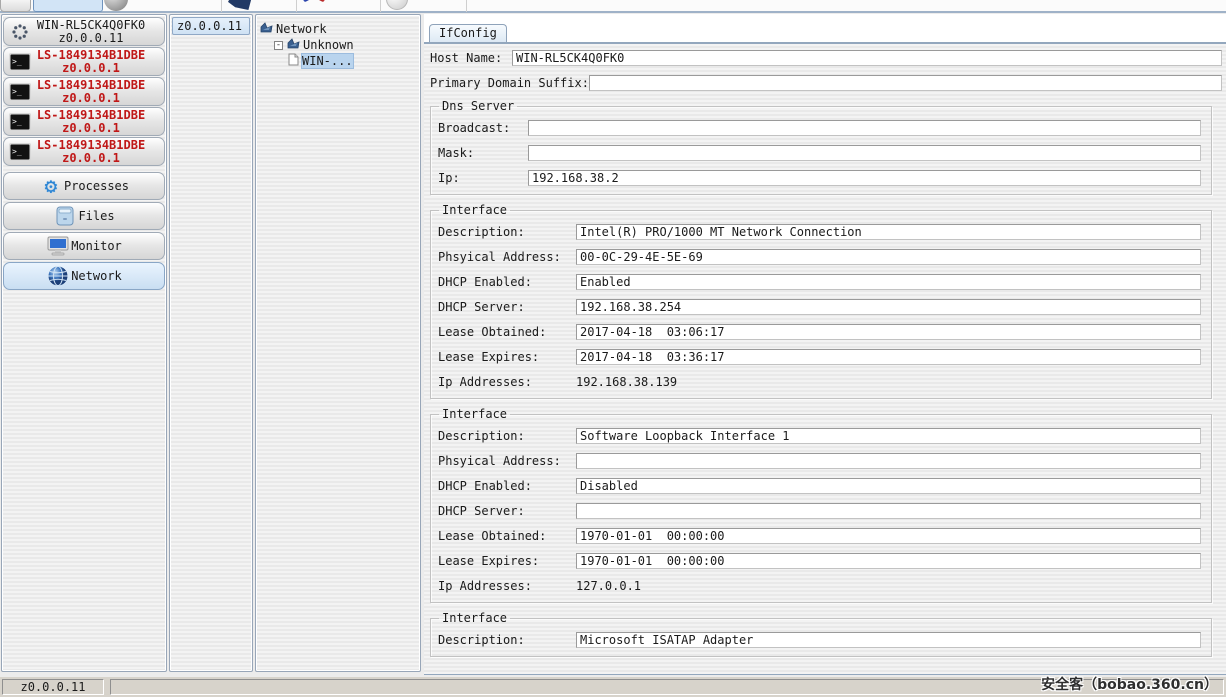 This screenshot has width=1226, height=697. I want to click on field-value-text: 127.0.0.1, so click(609, 585).